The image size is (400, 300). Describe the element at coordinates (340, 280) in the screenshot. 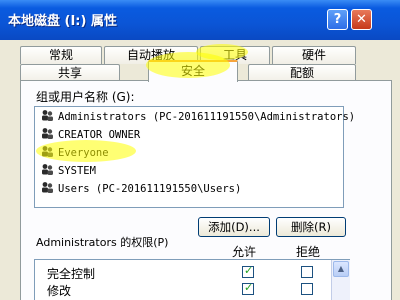

I see `permissions-scrollbar: ▲` at that location.